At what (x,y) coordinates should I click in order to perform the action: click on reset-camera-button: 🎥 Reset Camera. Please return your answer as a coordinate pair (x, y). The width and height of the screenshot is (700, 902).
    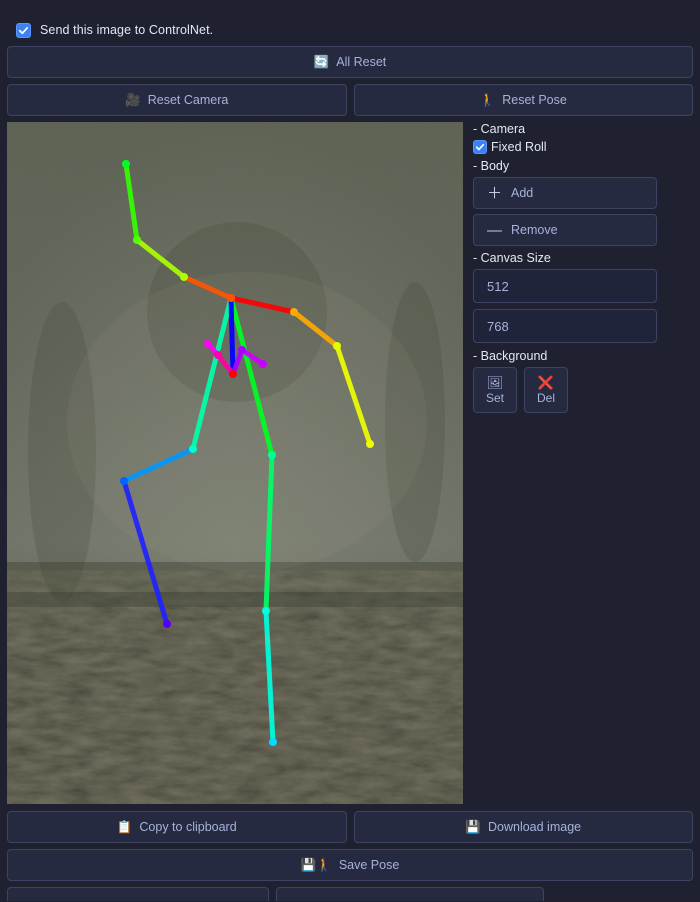
    Looking at the image, I should click on (177, 100).